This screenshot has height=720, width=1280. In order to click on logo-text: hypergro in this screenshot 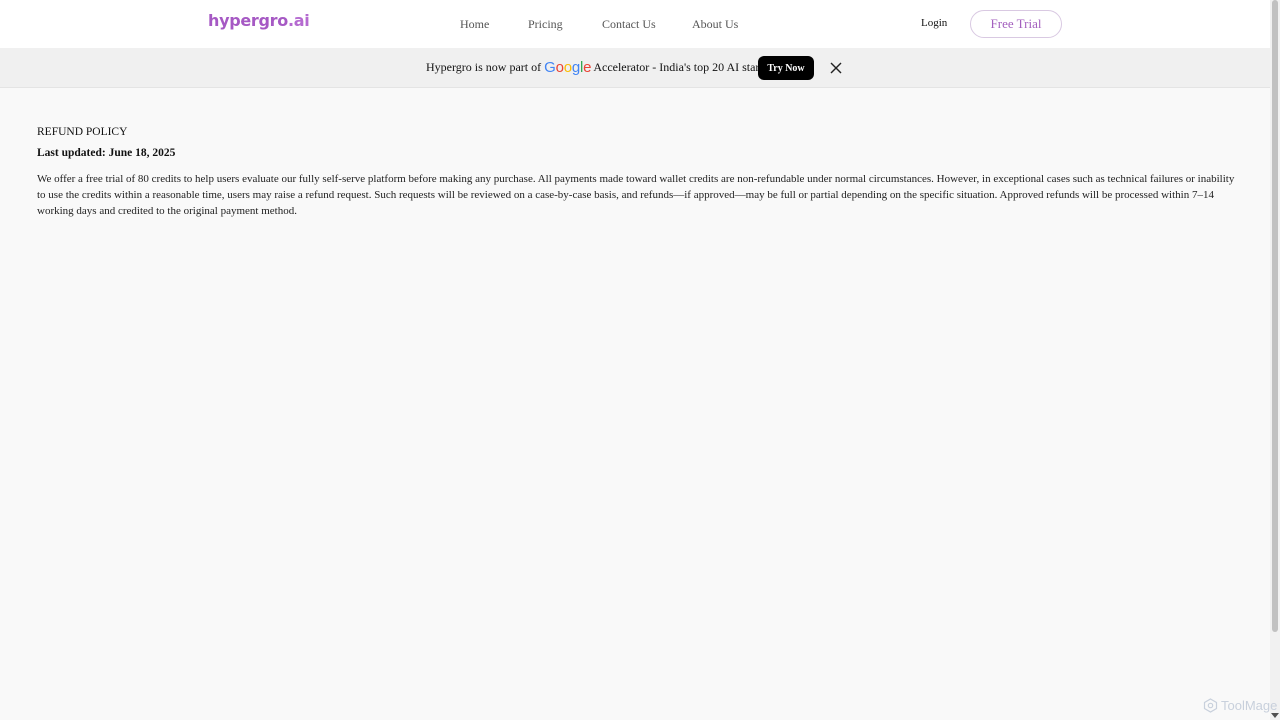, I will do `click(248, 20)`.